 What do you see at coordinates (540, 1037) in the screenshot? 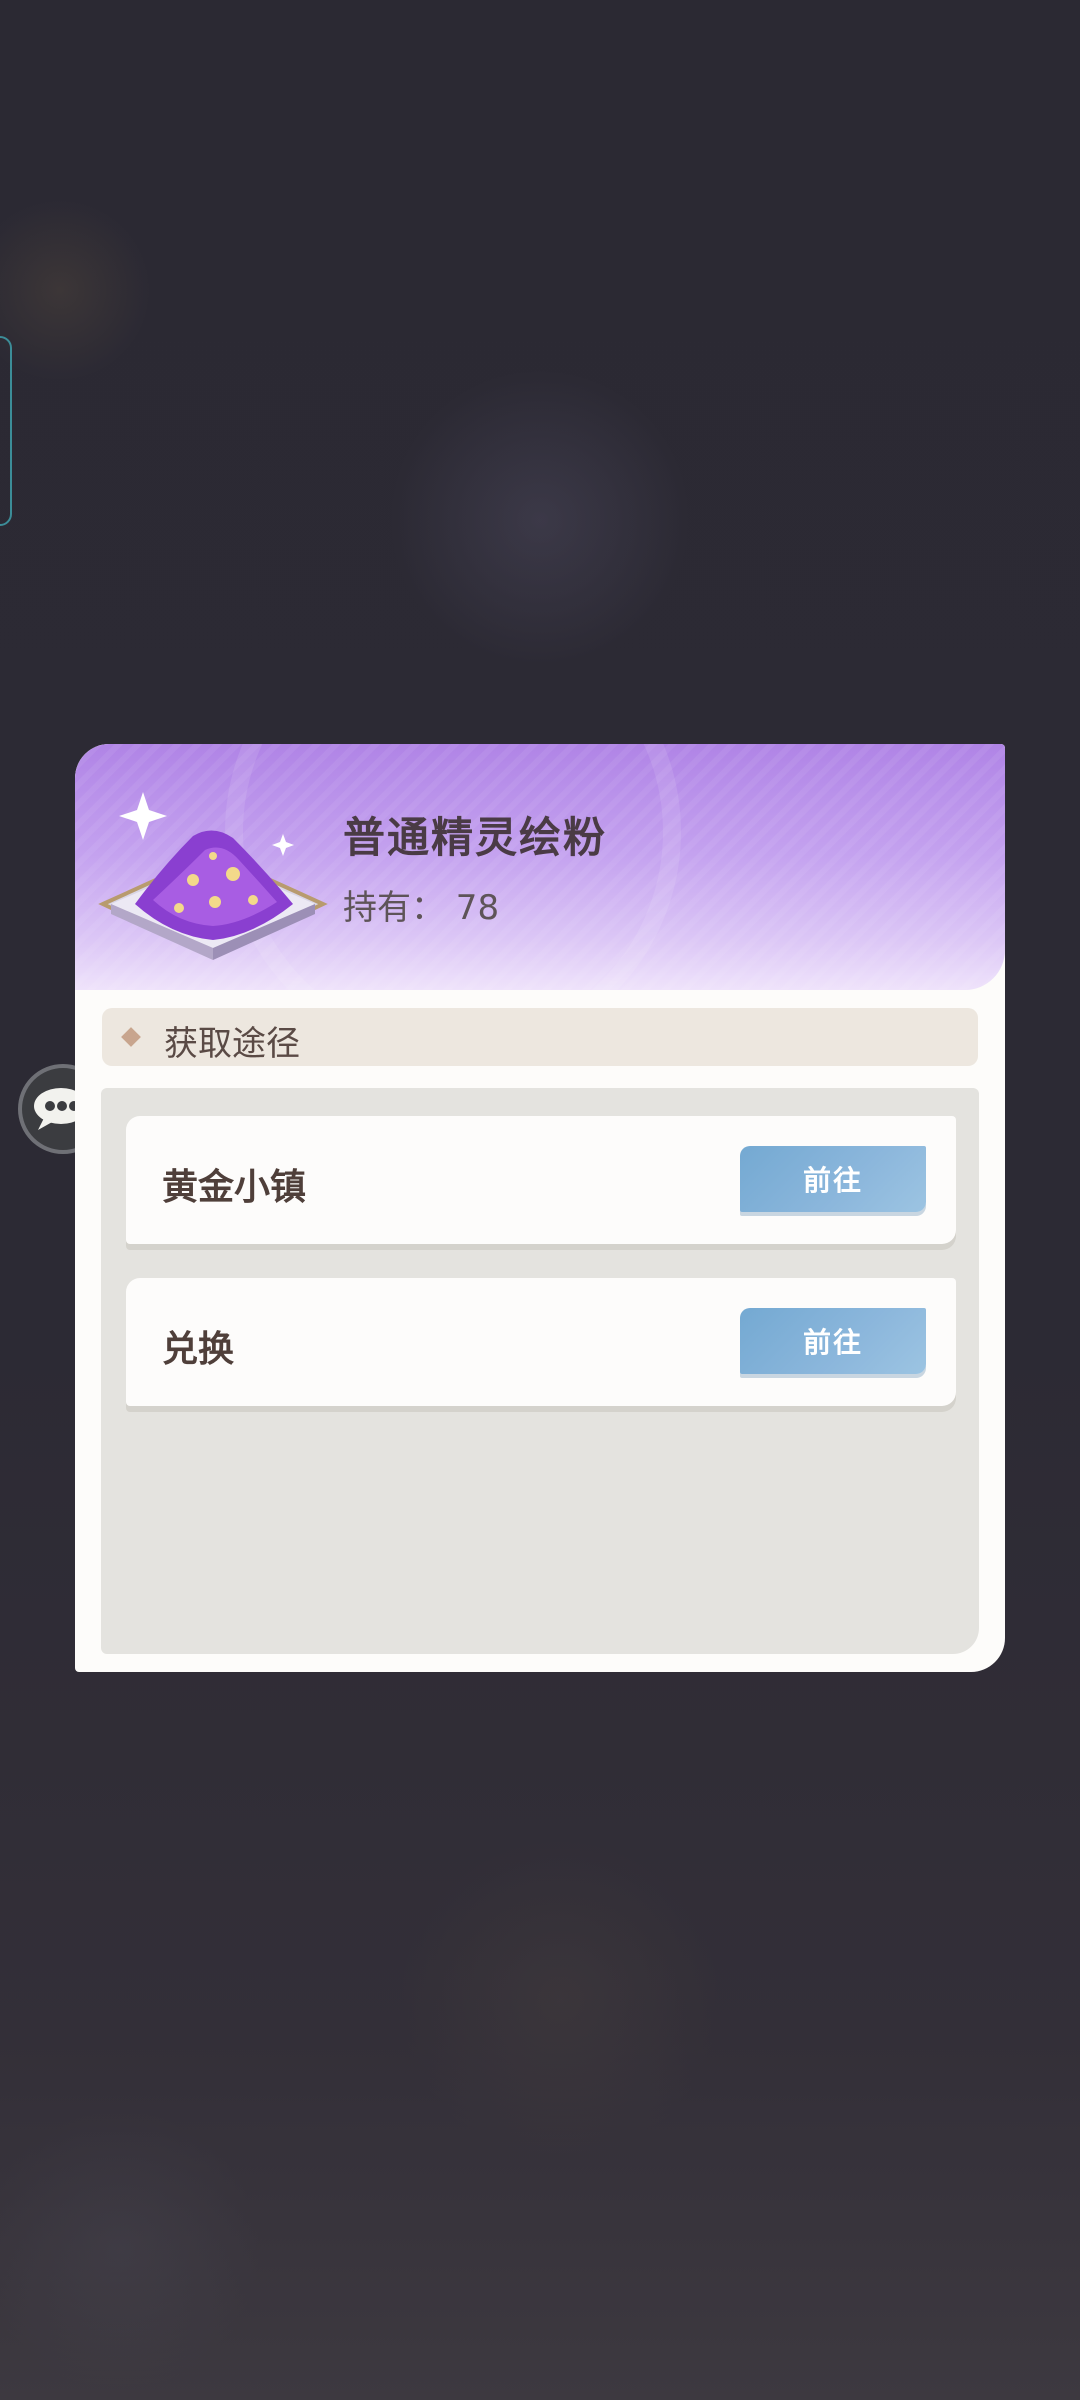
I see `acquisition-section-header: 获取途径` at bounding box center [540, 1037].